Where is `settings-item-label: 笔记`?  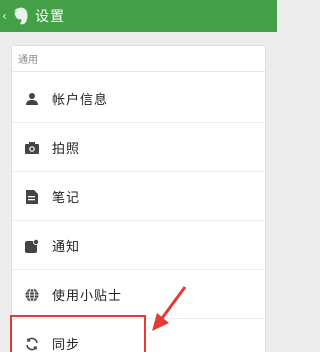
settings-item-label: 笔记 is located at coordinates (66, 198).